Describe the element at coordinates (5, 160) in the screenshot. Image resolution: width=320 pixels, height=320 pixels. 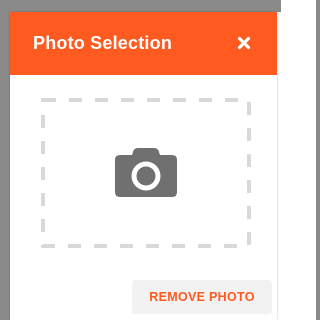
I see `overlay-edge-left` at that location.